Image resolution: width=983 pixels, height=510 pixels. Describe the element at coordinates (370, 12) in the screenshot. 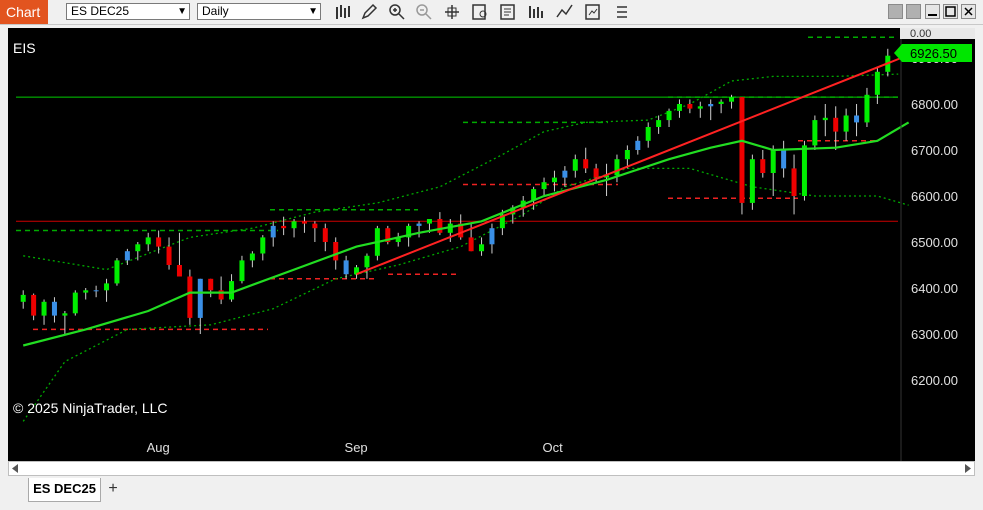

I see `pencil-icon` at that location.